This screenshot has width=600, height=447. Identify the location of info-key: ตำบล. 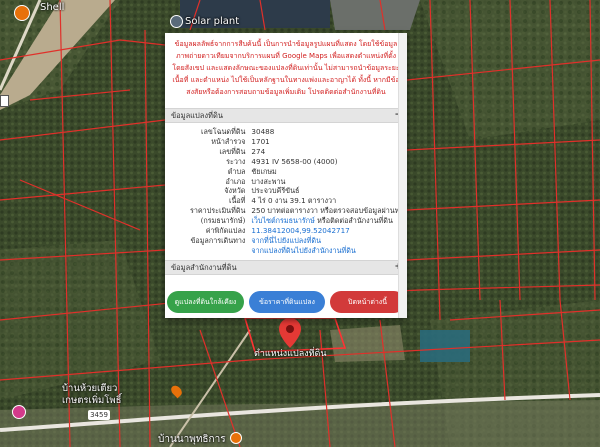
(236, 171).